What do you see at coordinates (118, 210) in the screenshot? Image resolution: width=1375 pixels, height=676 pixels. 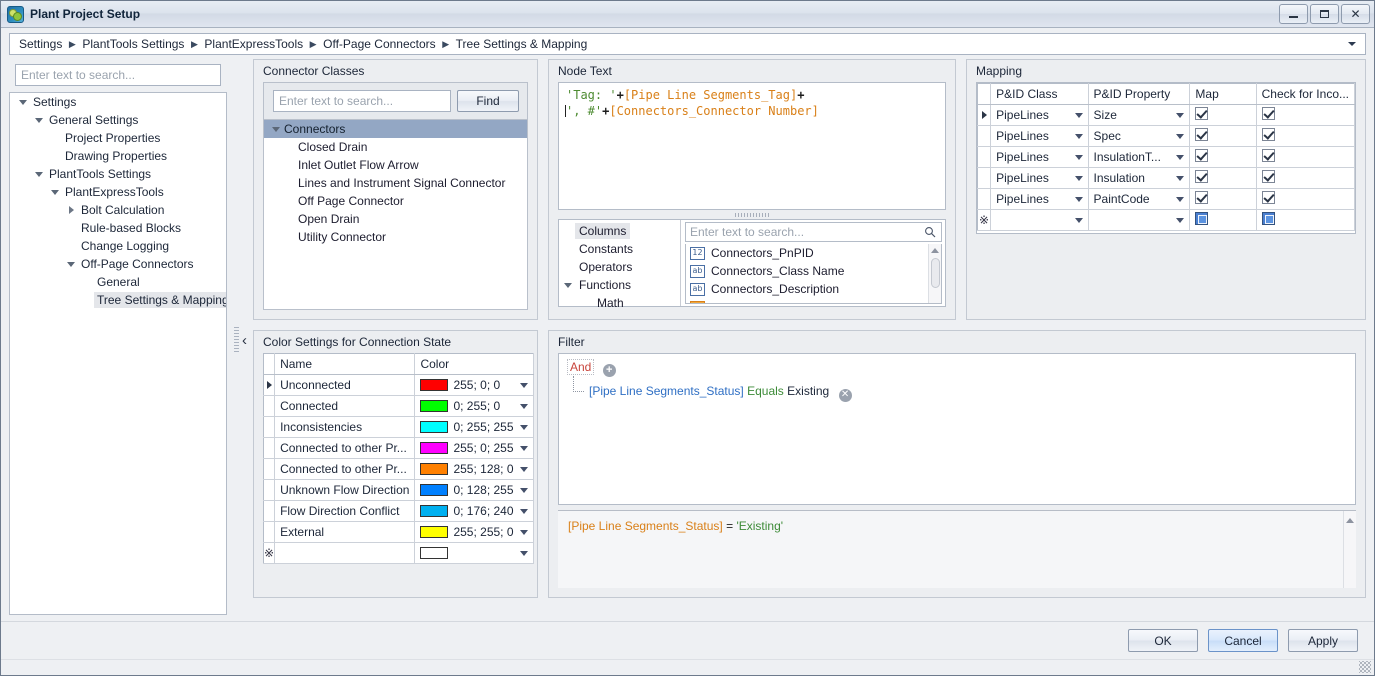 I see `sidebar-item-bolt-calculation: Bolt Calculation` at bounding box center [118, 210].